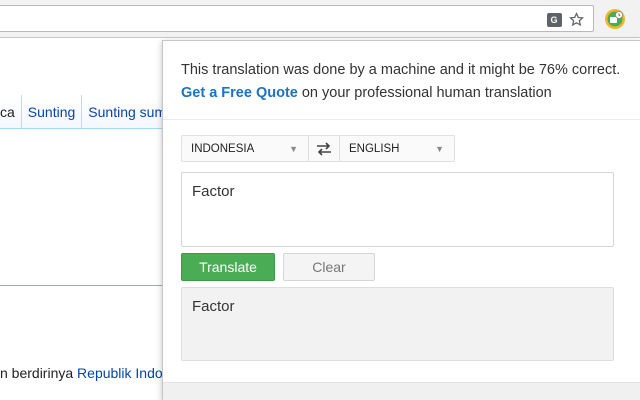  What do you see at coordinates (615, 19) in the screenshot?
I see `translator-extension-icon` at bounding box center [615, 19].